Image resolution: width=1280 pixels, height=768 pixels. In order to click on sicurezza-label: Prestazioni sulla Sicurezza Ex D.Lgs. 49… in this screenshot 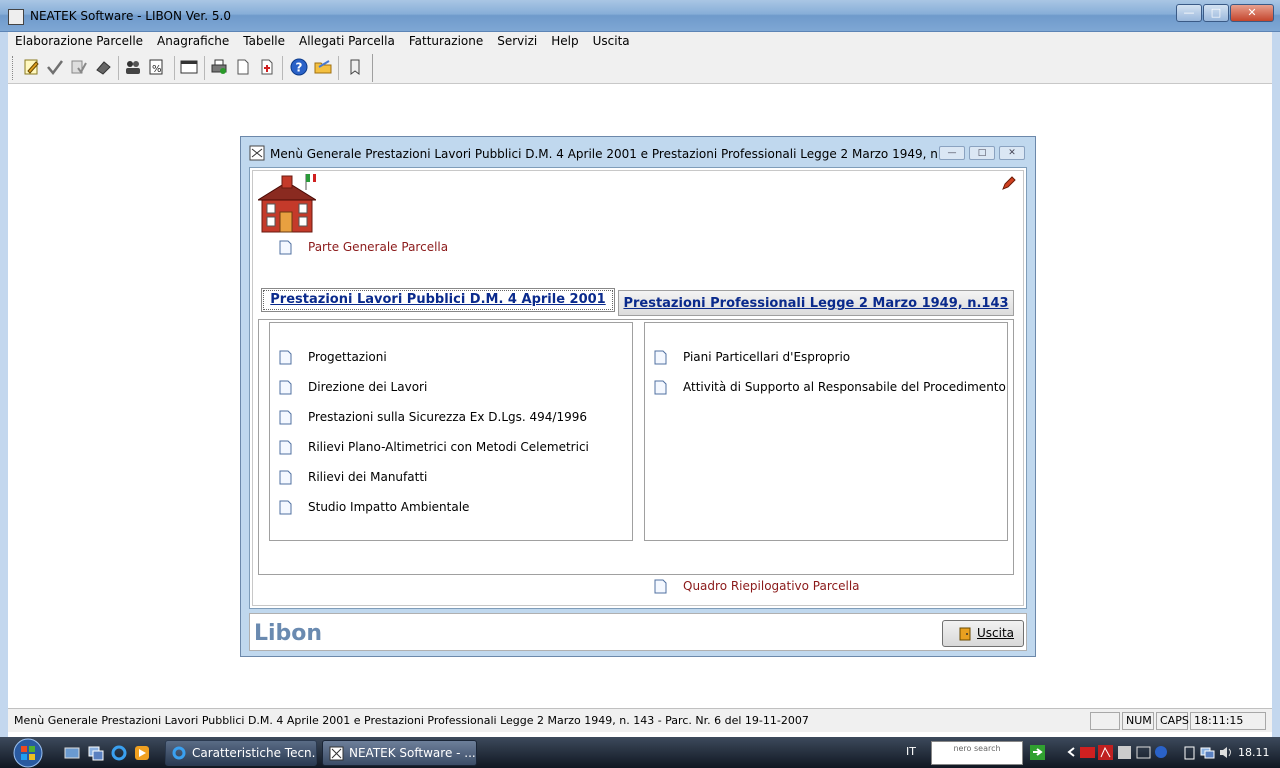, I will do `click(448, 417)`.